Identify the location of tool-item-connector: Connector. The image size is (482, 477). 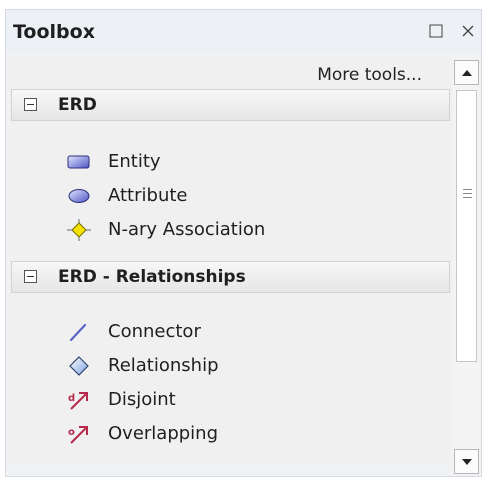
(229, 332).